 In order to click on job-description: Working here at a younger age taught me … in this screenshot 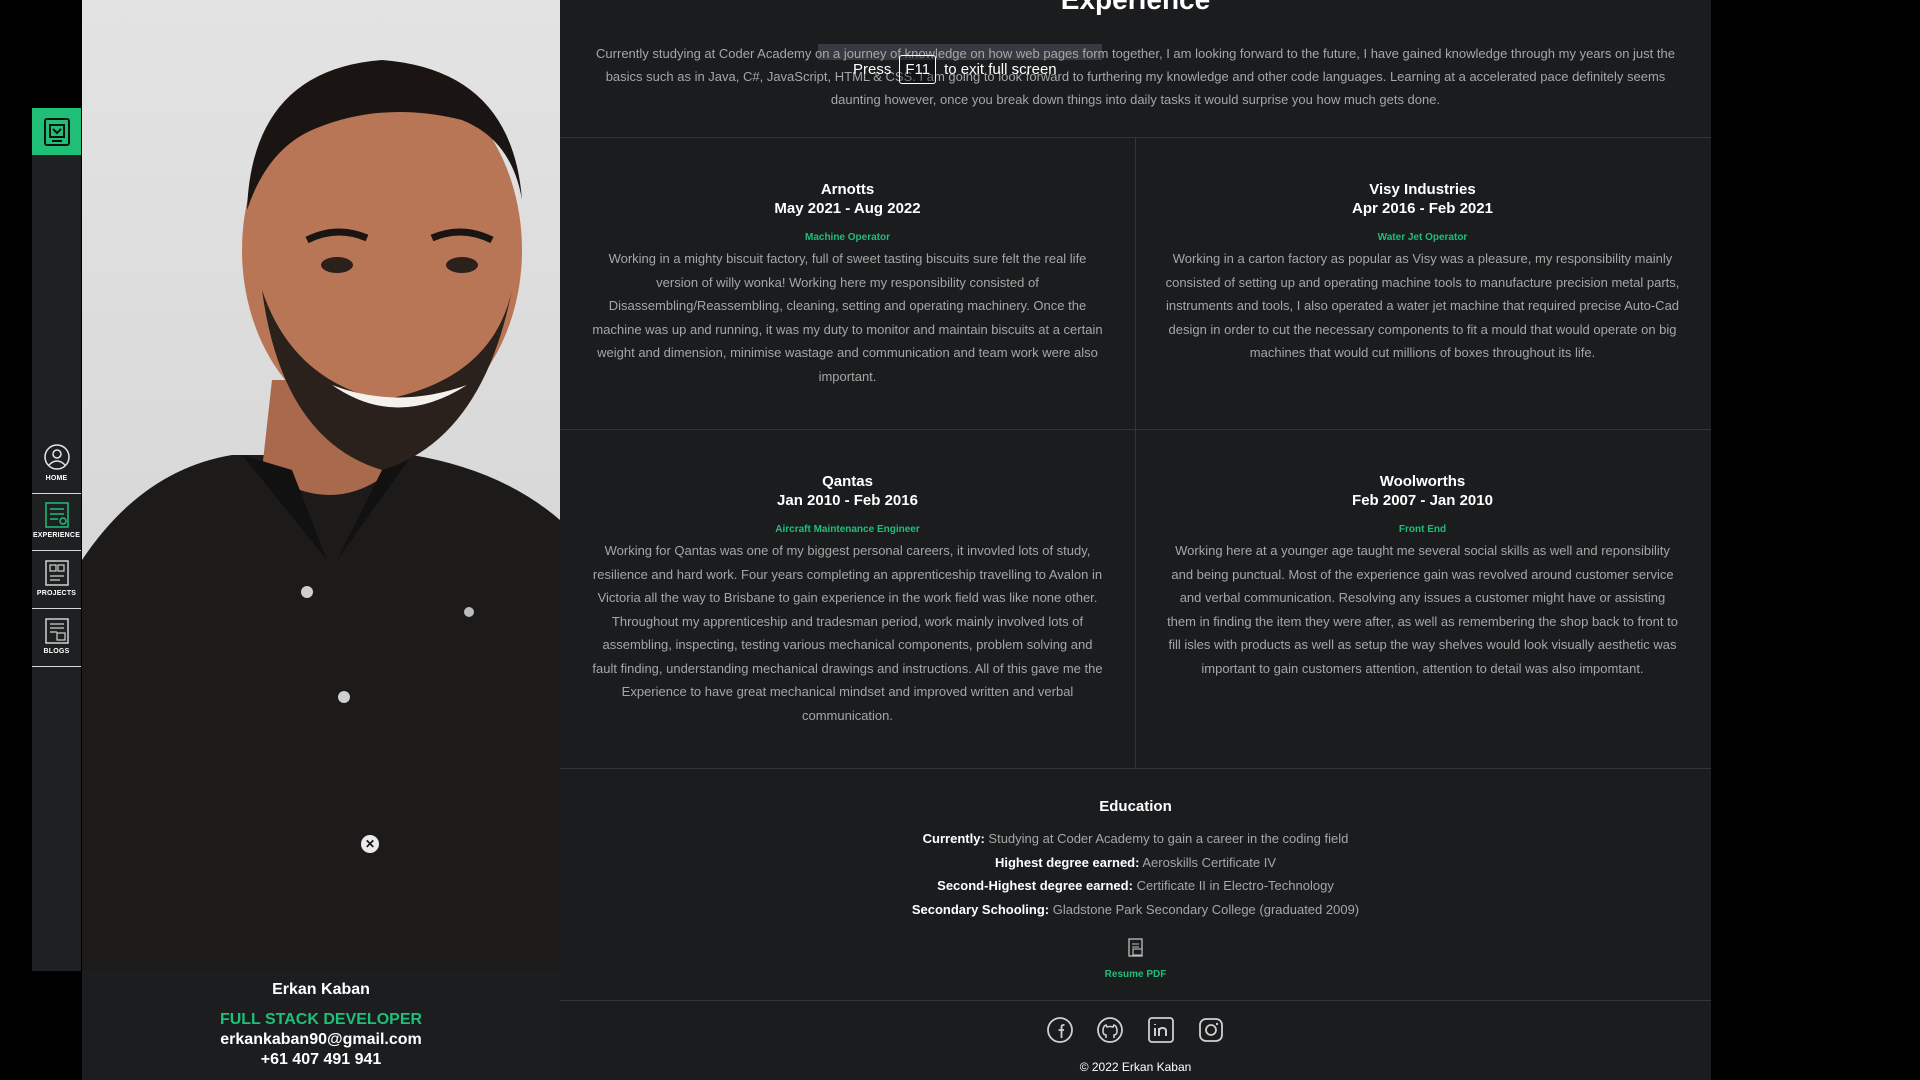, I will do `click(1422, 609)`.